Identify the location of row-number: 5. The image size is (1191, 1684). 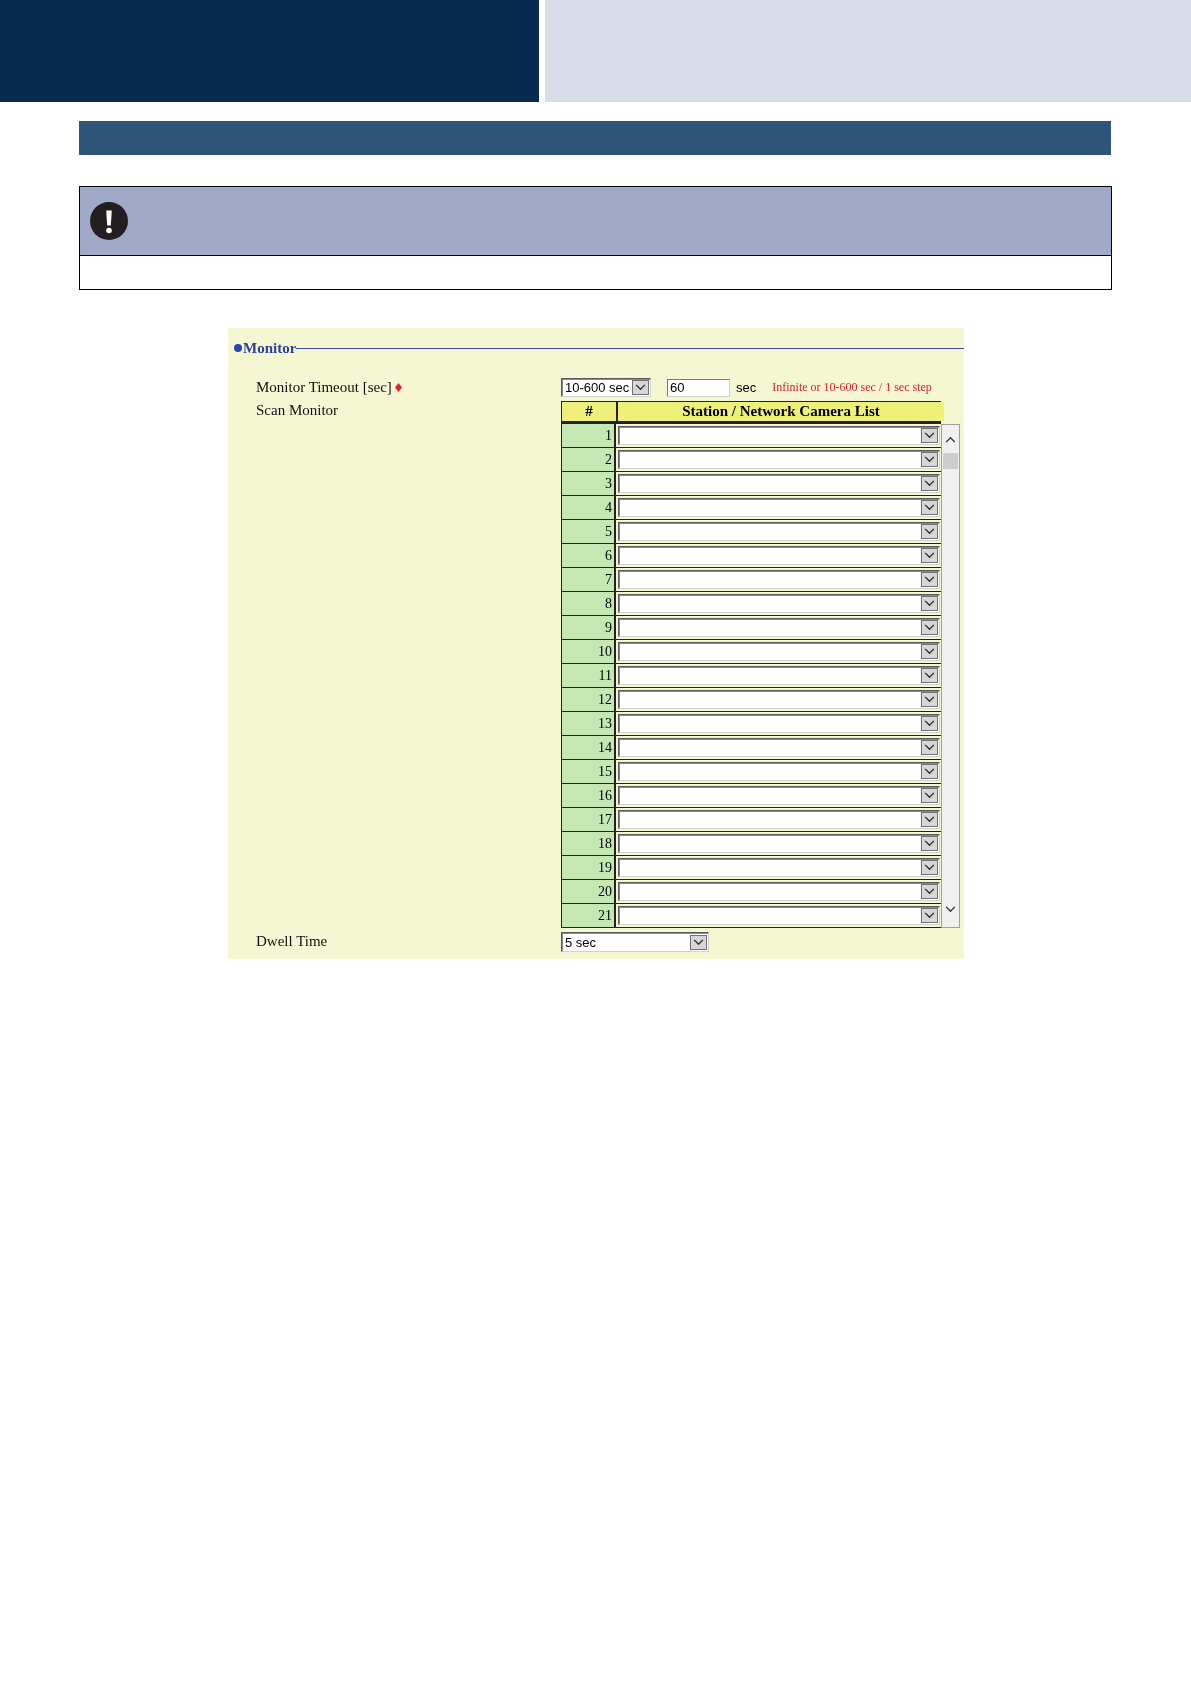
(588, 531).